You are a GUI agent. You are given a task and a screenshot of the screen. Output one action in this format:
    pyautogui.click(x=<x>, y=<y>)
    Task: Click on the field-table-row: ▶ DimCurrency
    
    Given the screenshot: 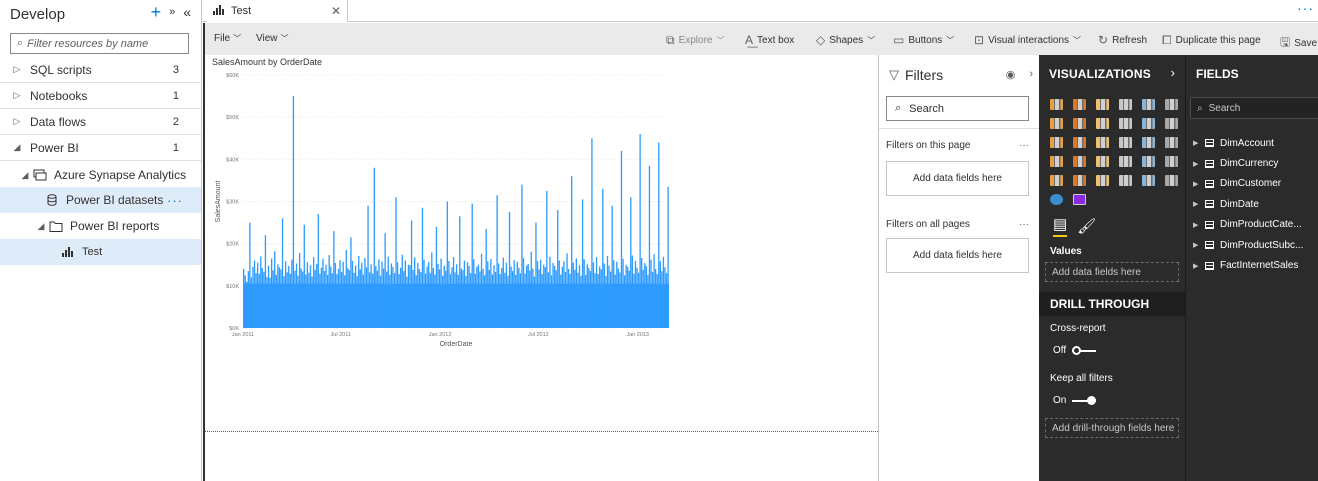 What is the action you would take?
    pyautogui.click(x=1248, y=163)
    